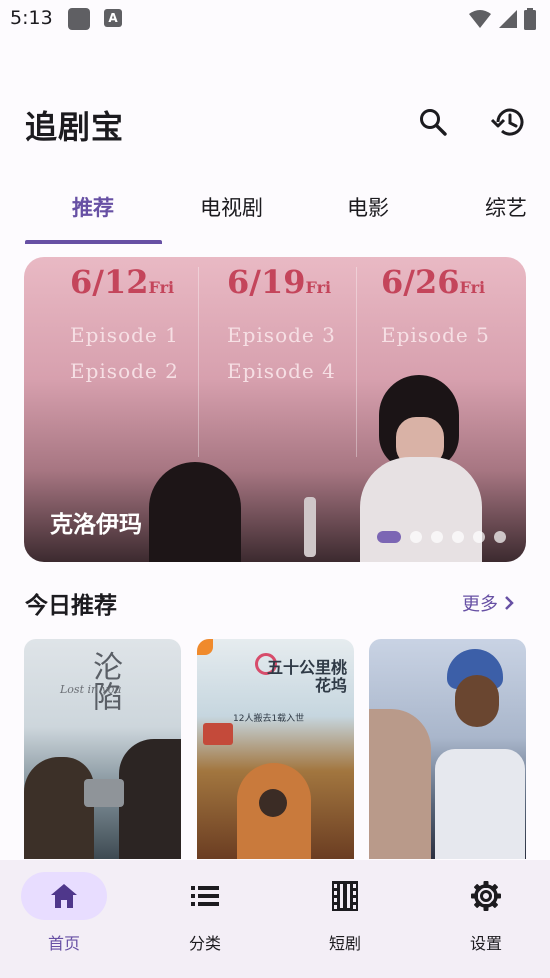 Image resolution: width=550 pixels, height=978 pixels. I want to click on wifi-icon, so click(480, 19).